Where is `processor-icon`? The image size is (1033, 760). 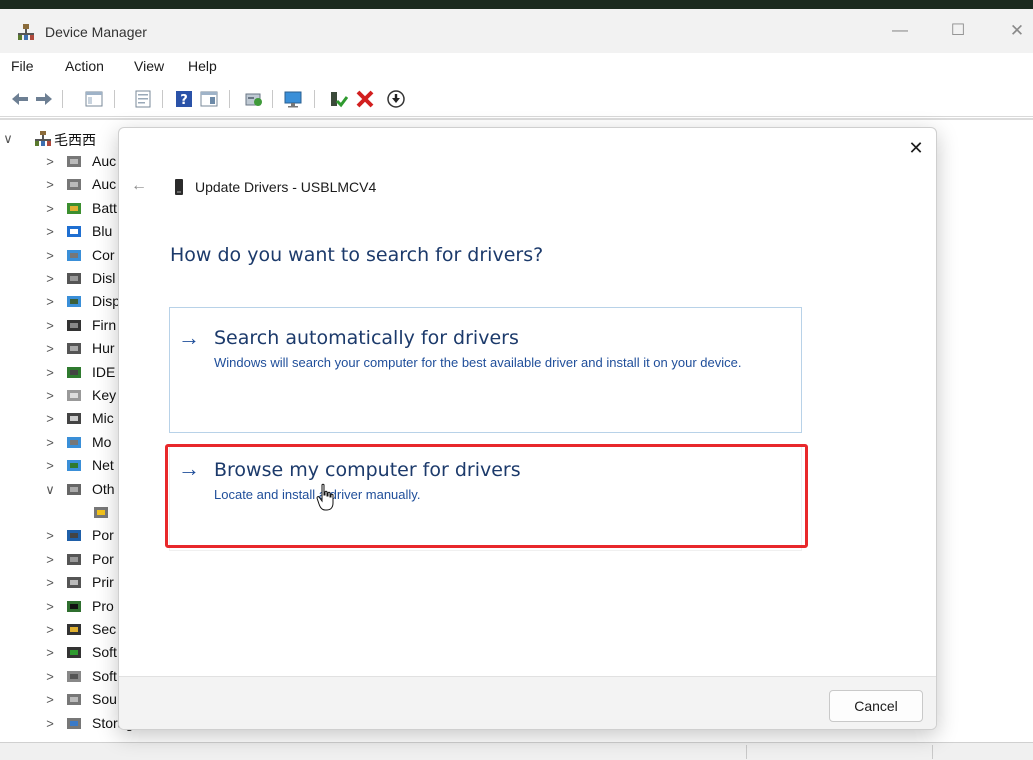
processor-icon is located at coordinates (74, 606).